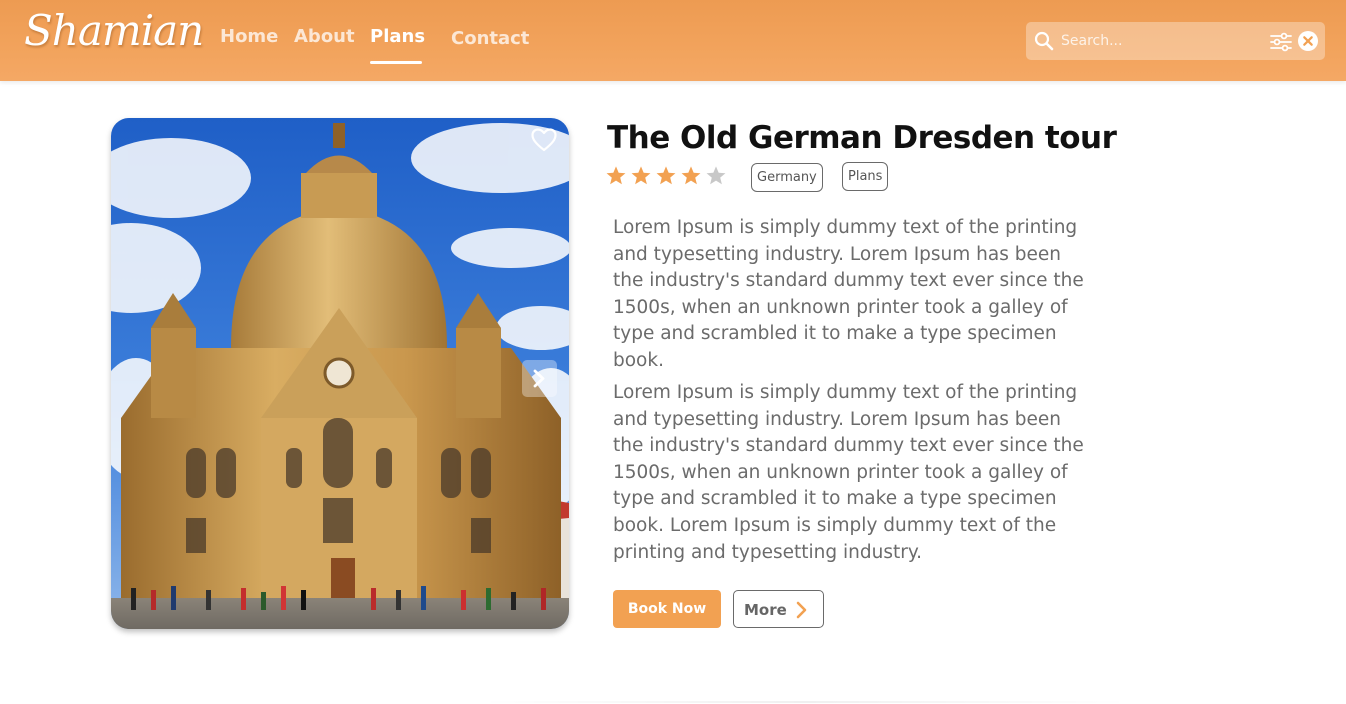 This screenshot has height=704, width=1346. Describe the element at coordinates (490, 38) in the screenshot. I see `nav-contact: Contact` at that location.